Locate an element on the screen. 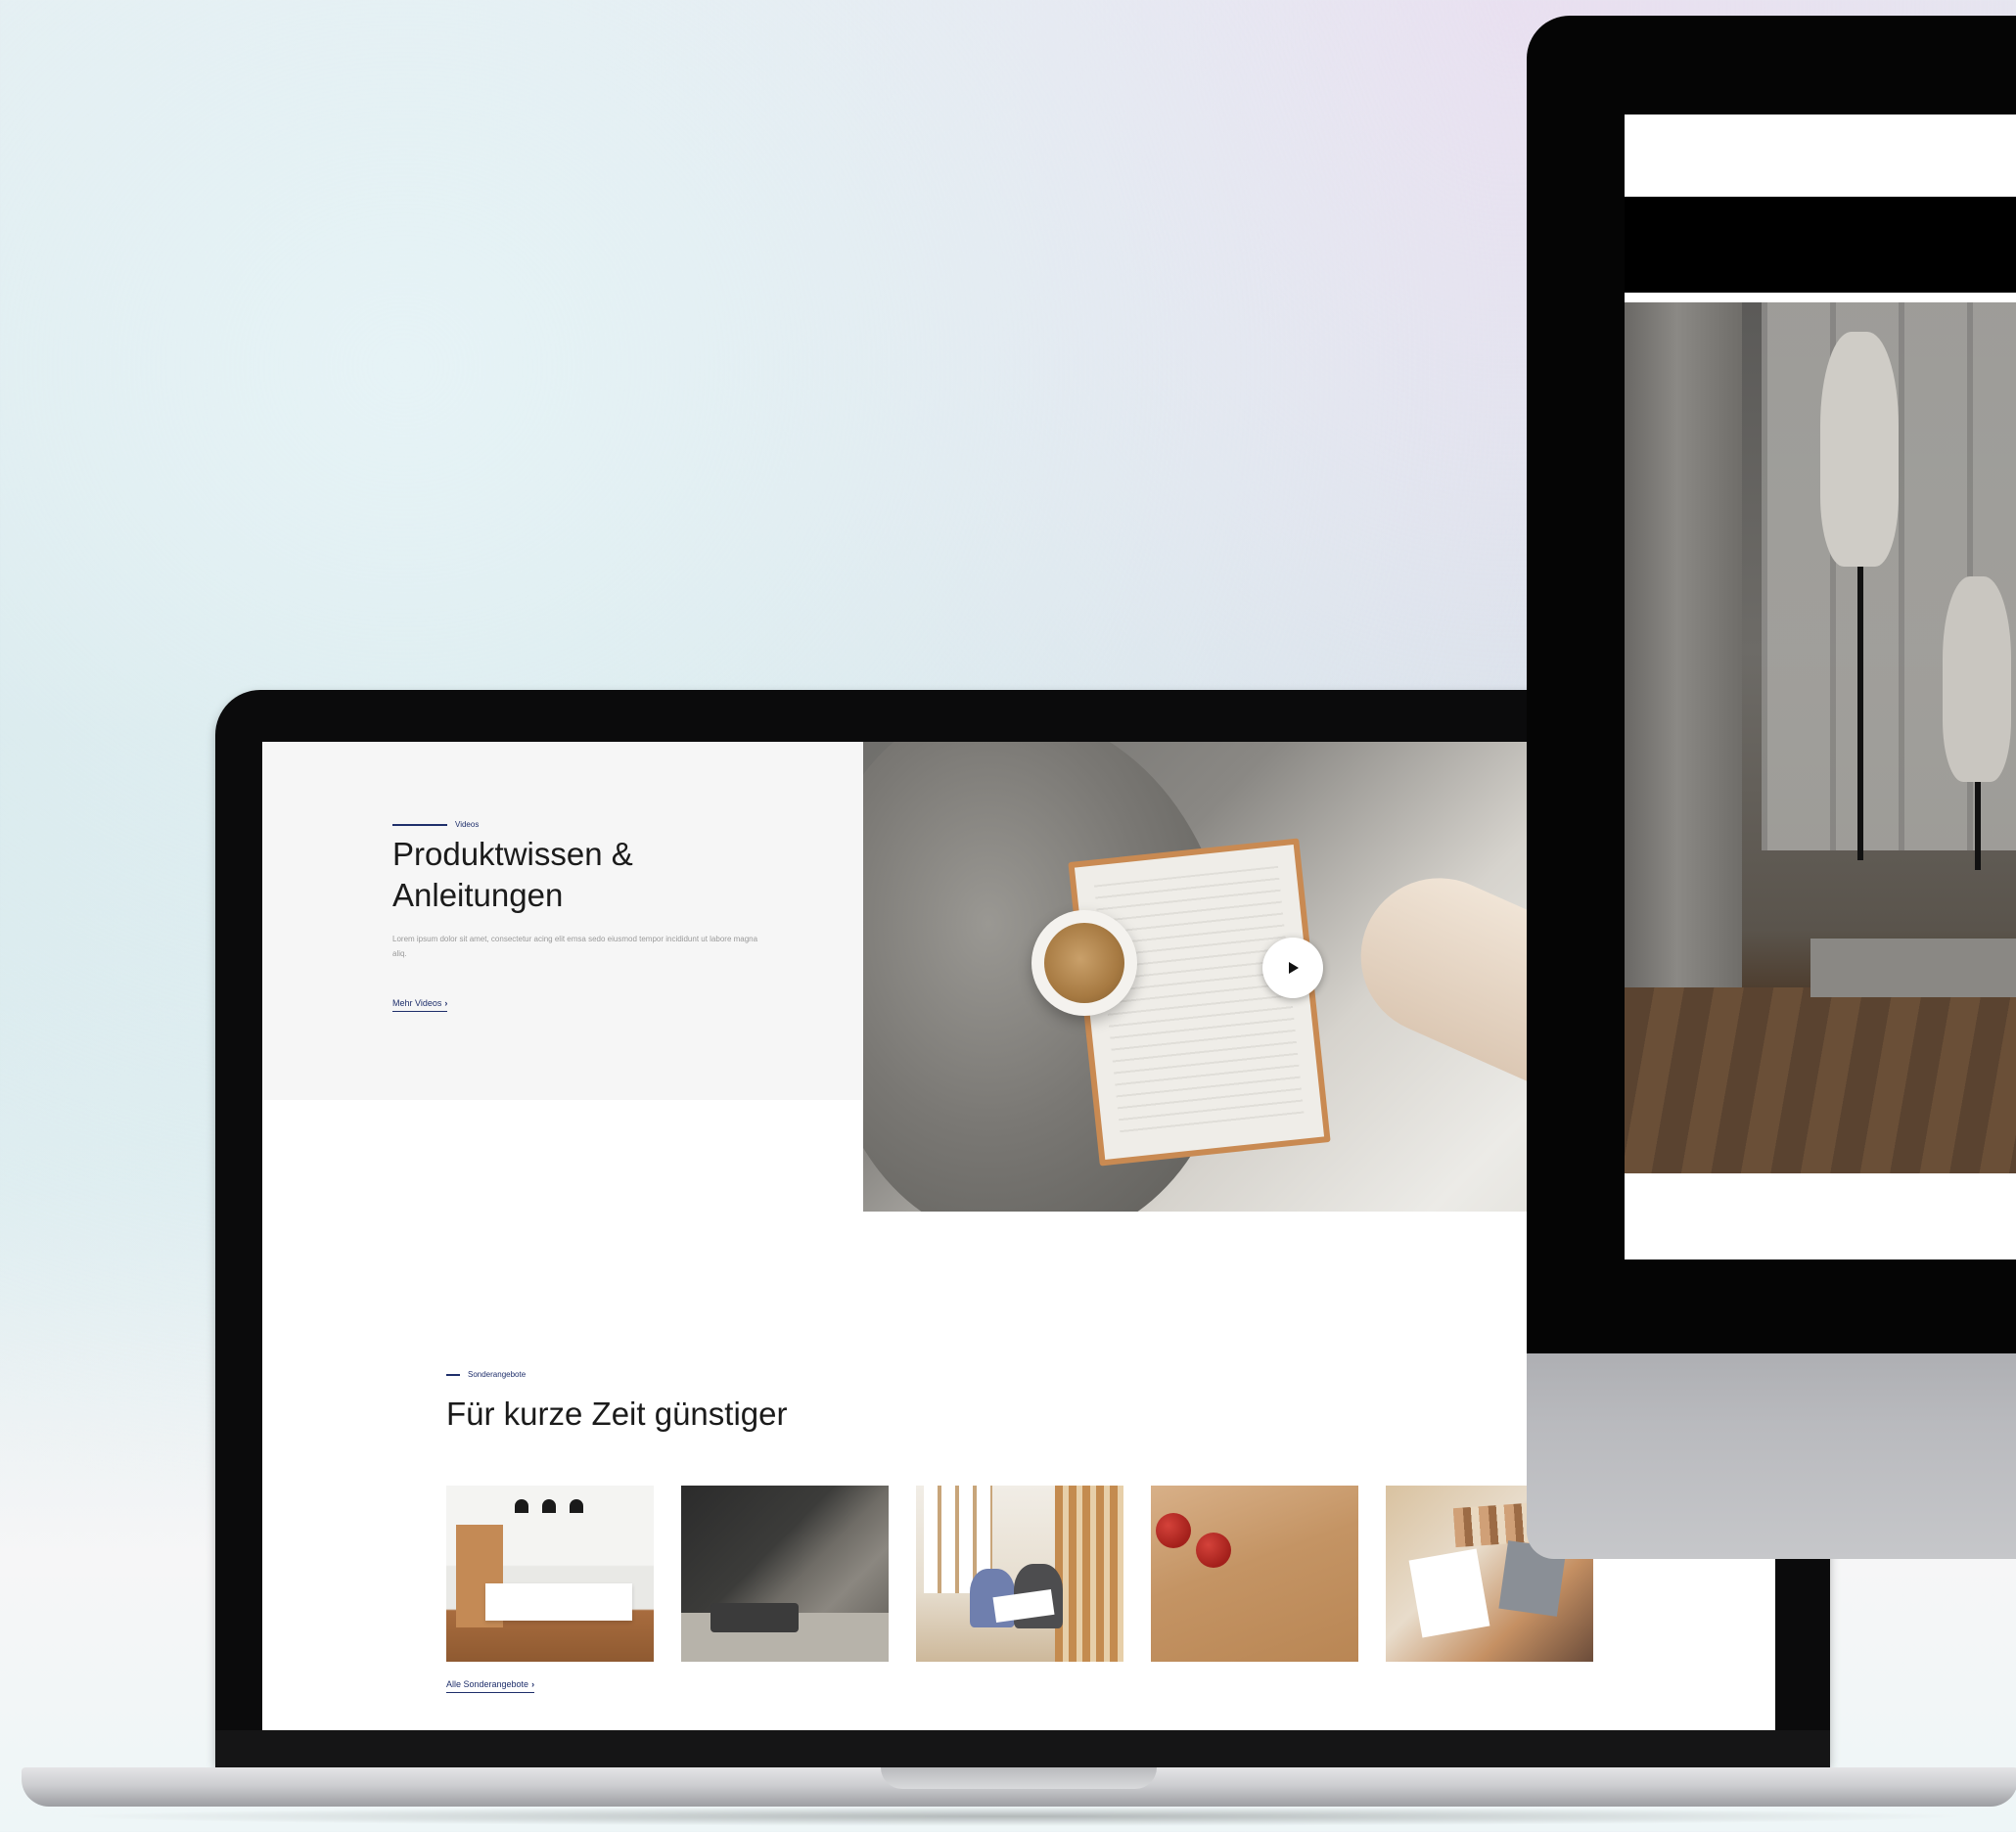 The width and height of the screenshot is (2016, 1832). monitor-navbar is located at coordinates (1820, 245).